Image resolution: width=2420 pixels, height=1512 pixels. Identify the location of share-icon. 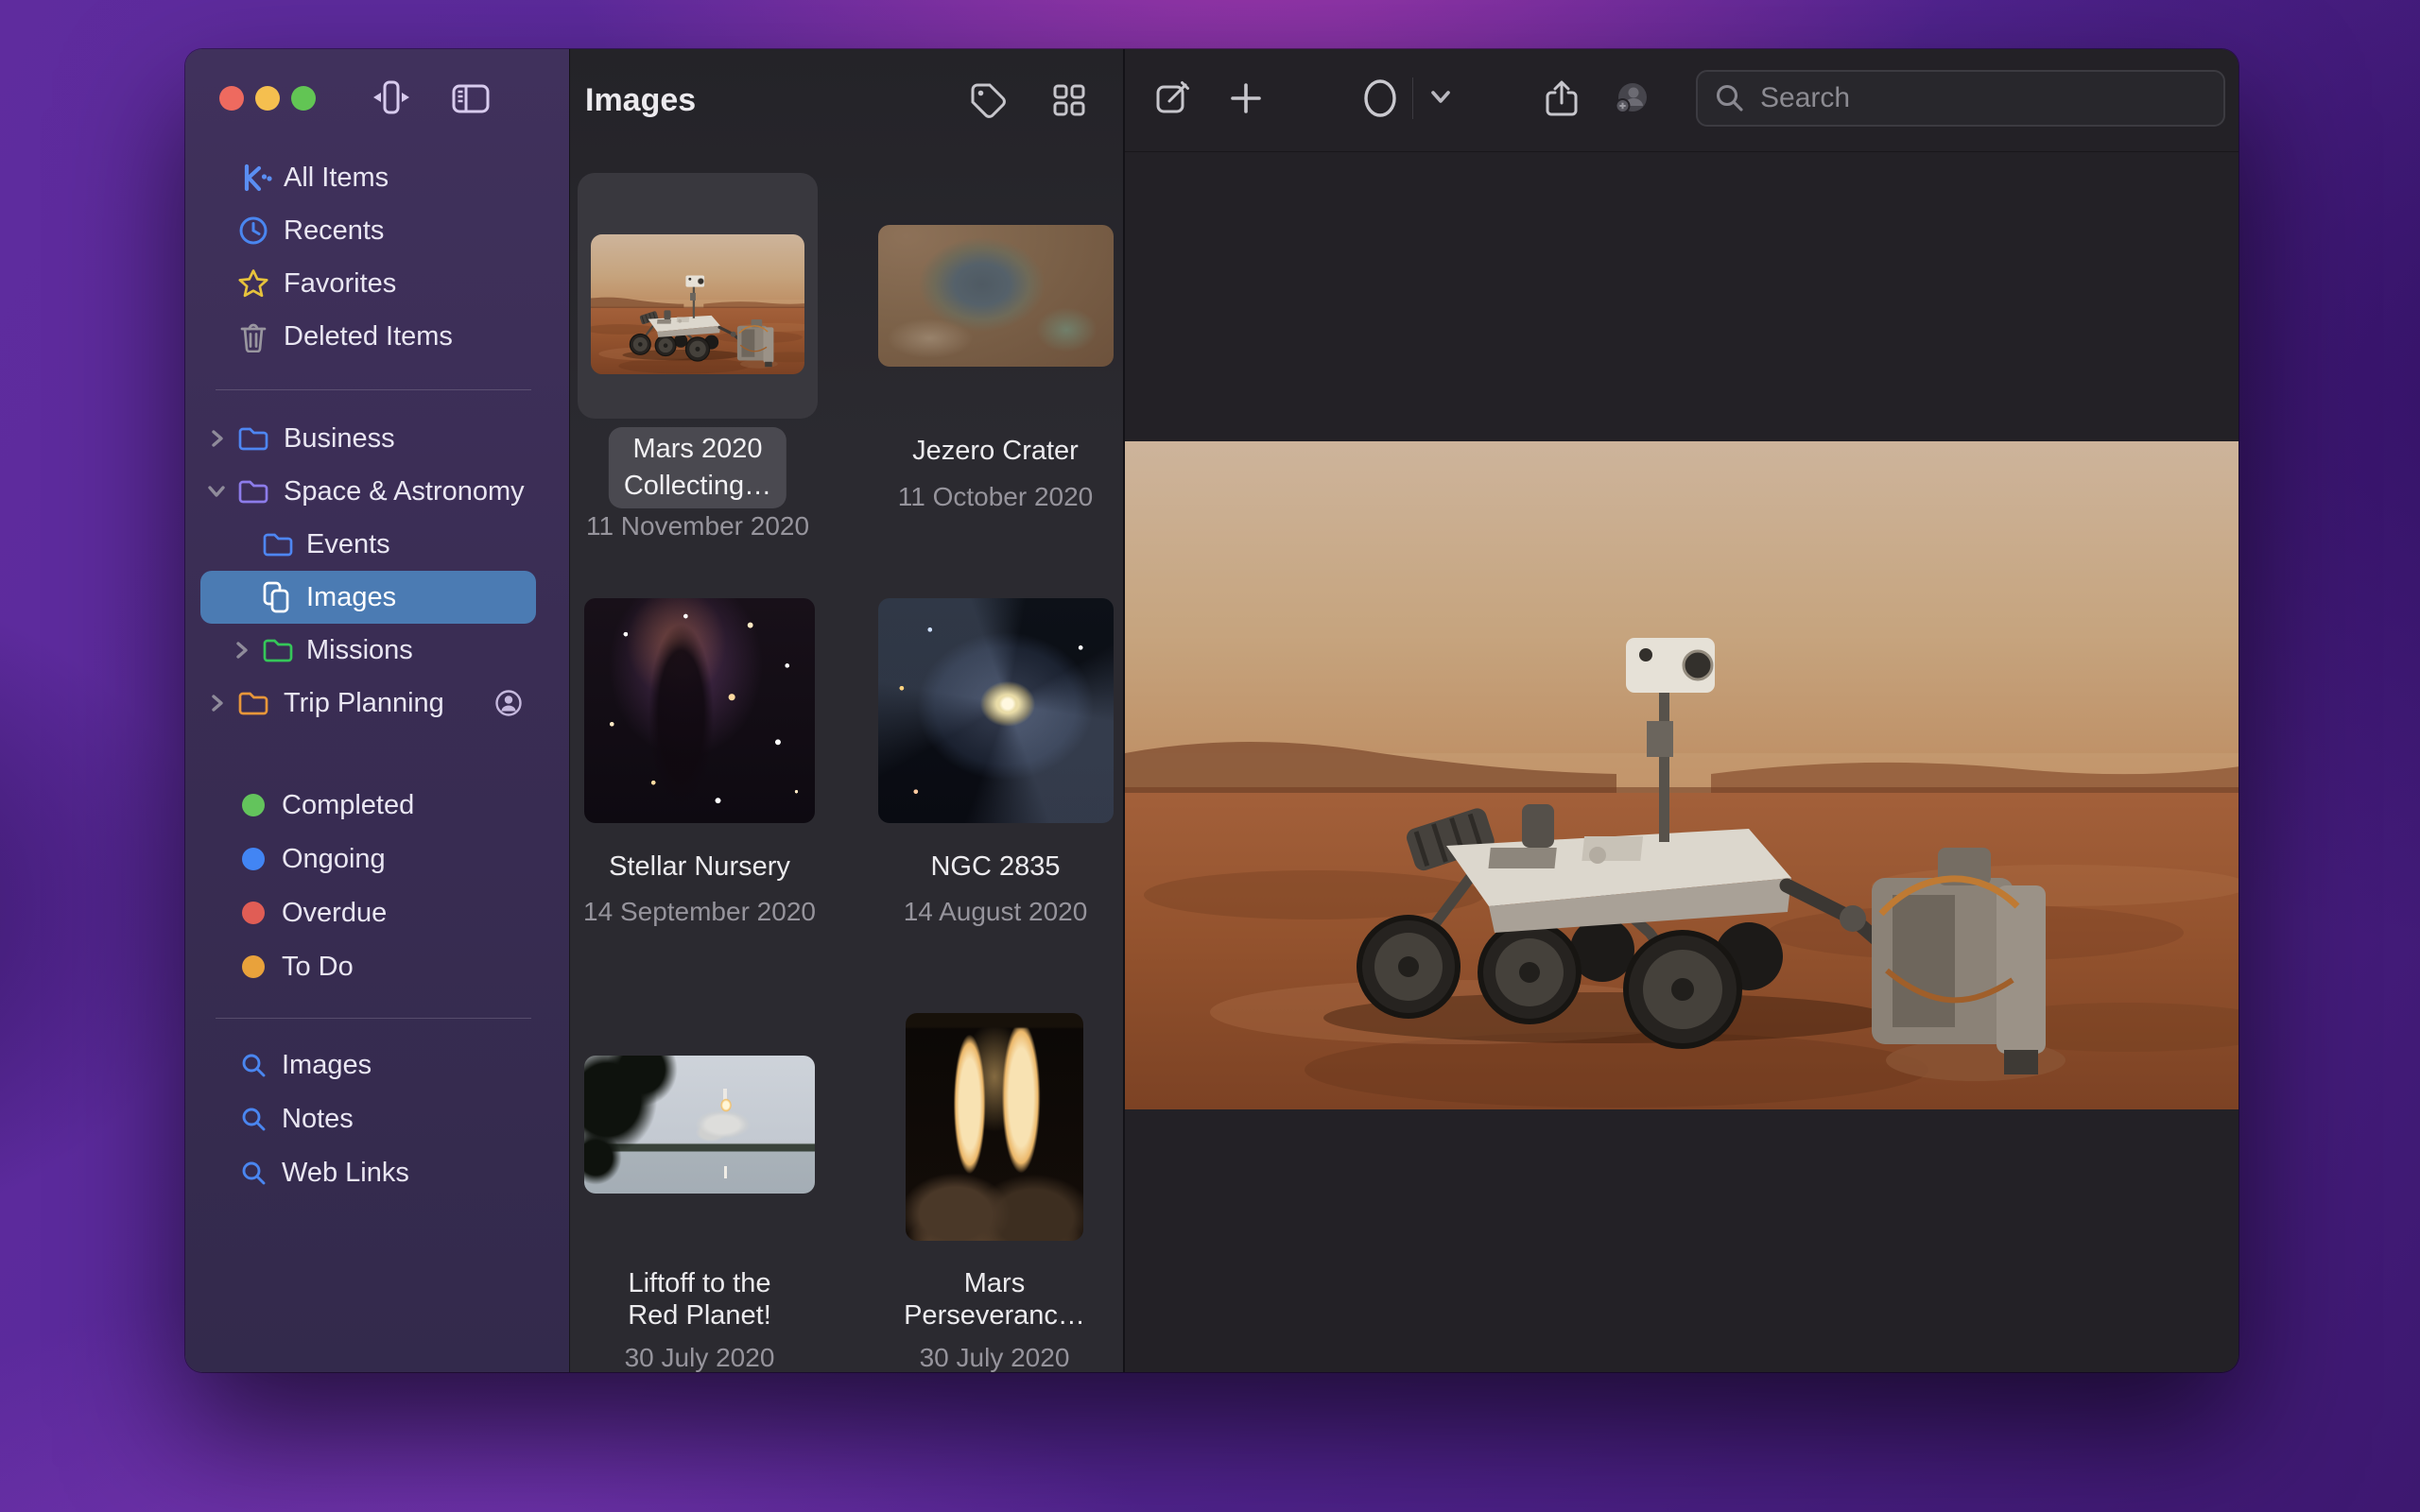
(1561, 98).